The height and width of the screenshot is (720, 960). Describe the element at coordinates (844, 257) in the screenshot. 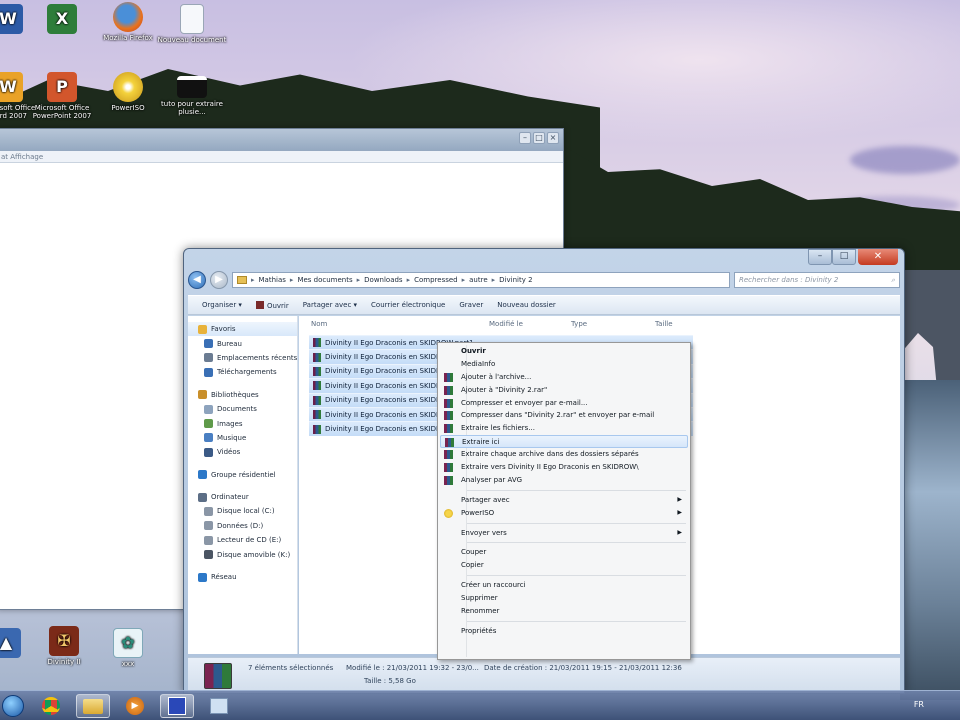

I see `maximize-button: □` at that location.